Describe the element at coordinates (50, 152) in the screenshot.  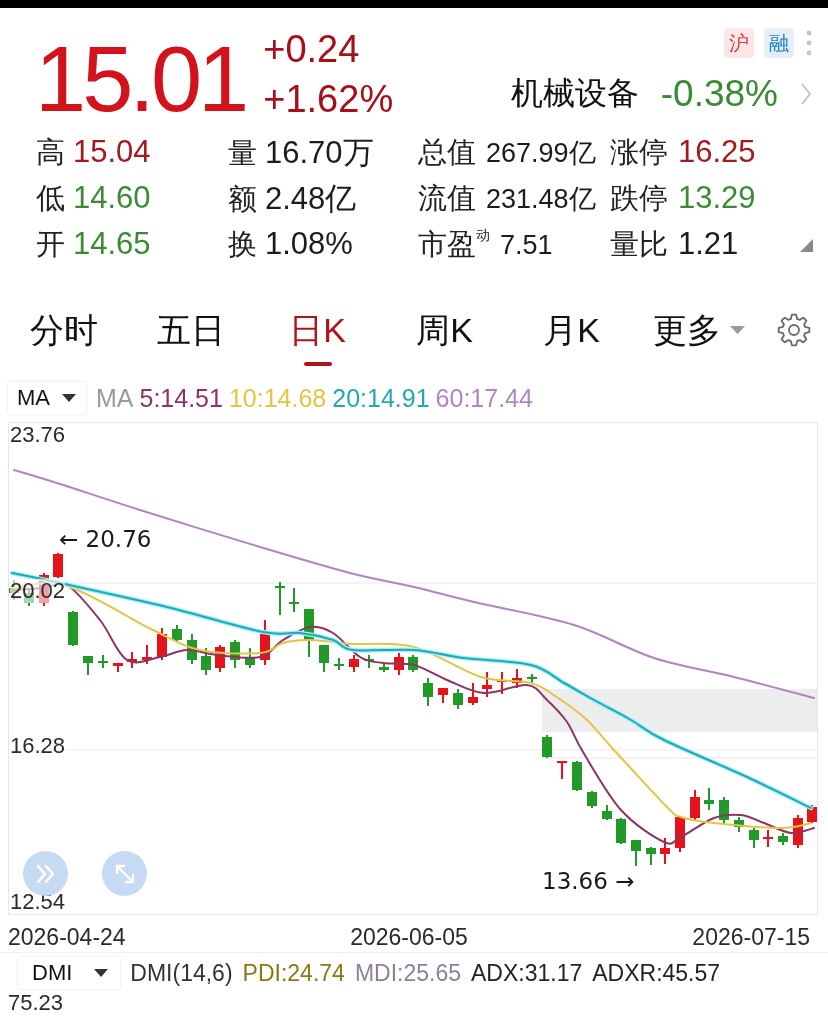
I see `stat-label: 高` at that location.